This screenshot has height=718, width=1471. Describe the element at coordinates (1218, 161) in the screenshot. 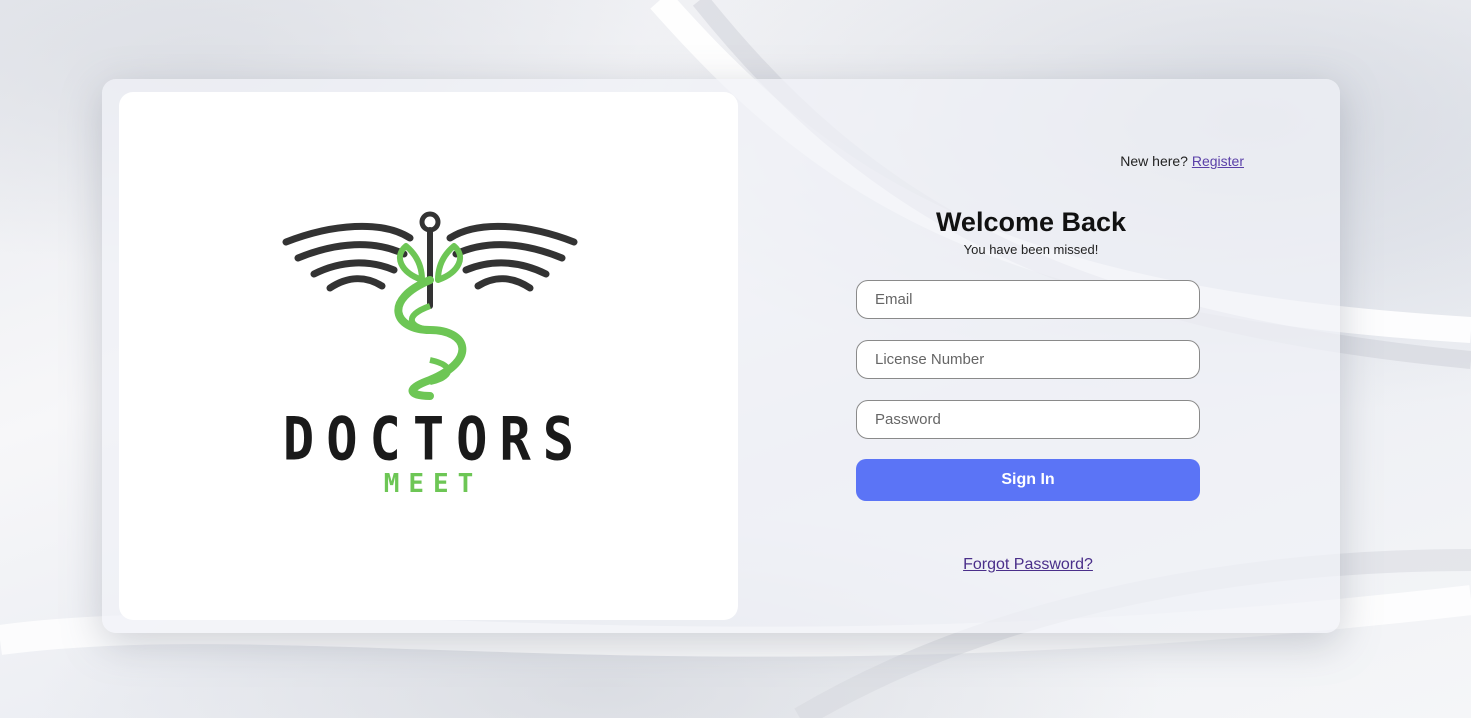

I see `register-link: Register` at that location.